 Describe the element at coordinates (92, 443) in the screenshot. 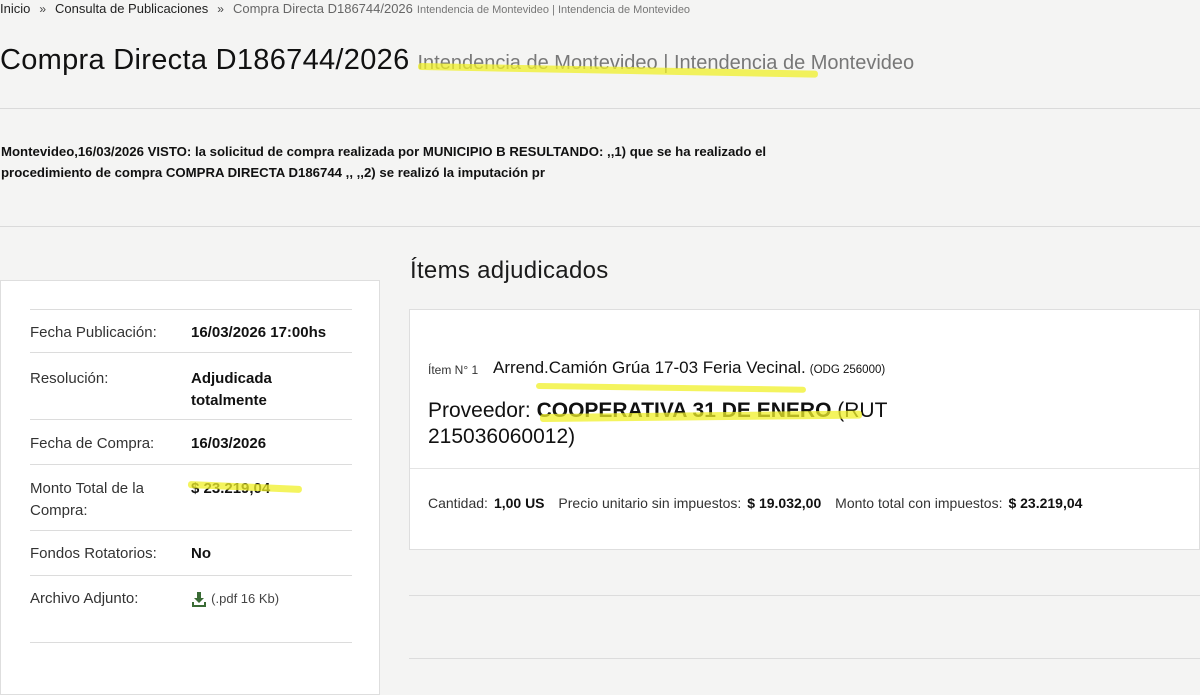

I see `detail-label: Fecha de Compra:` at that location.